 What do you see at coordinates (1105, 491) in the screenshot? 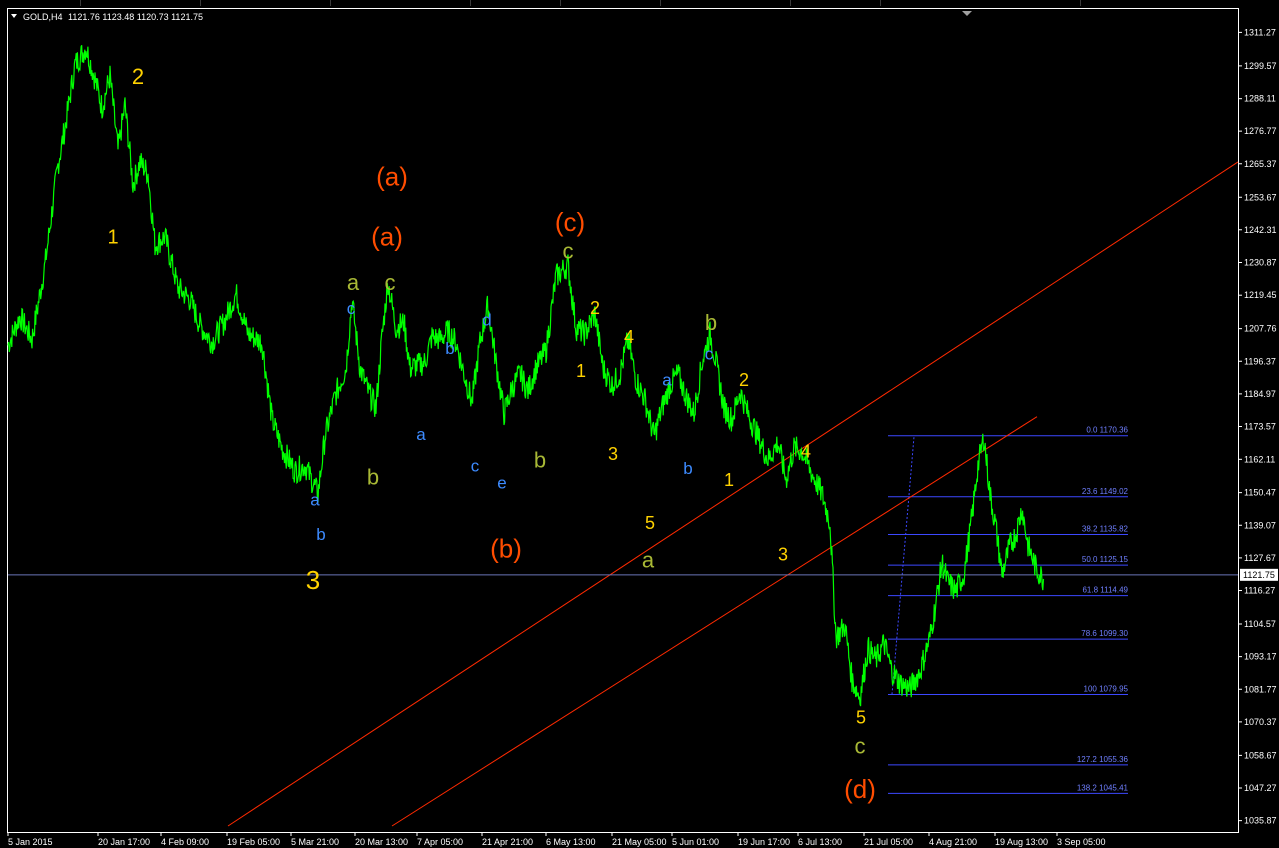
I see `fib-level-label: 23.6 1149.02` at bounding box center [1105, 491].